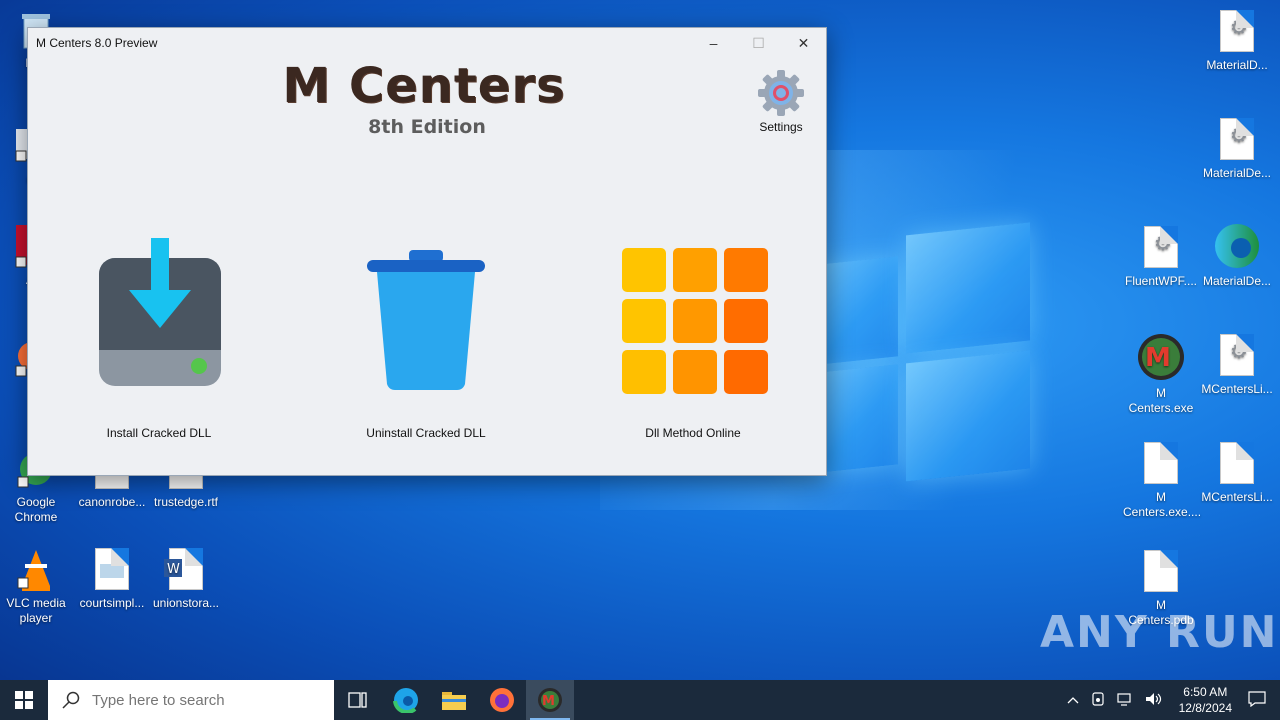 This screenshot has width=1280, height=720. Describe the element at coordinates (159, 433) in the screenshot. I see `install-cracked-dll-label: Install Cracked DLL` at that location.